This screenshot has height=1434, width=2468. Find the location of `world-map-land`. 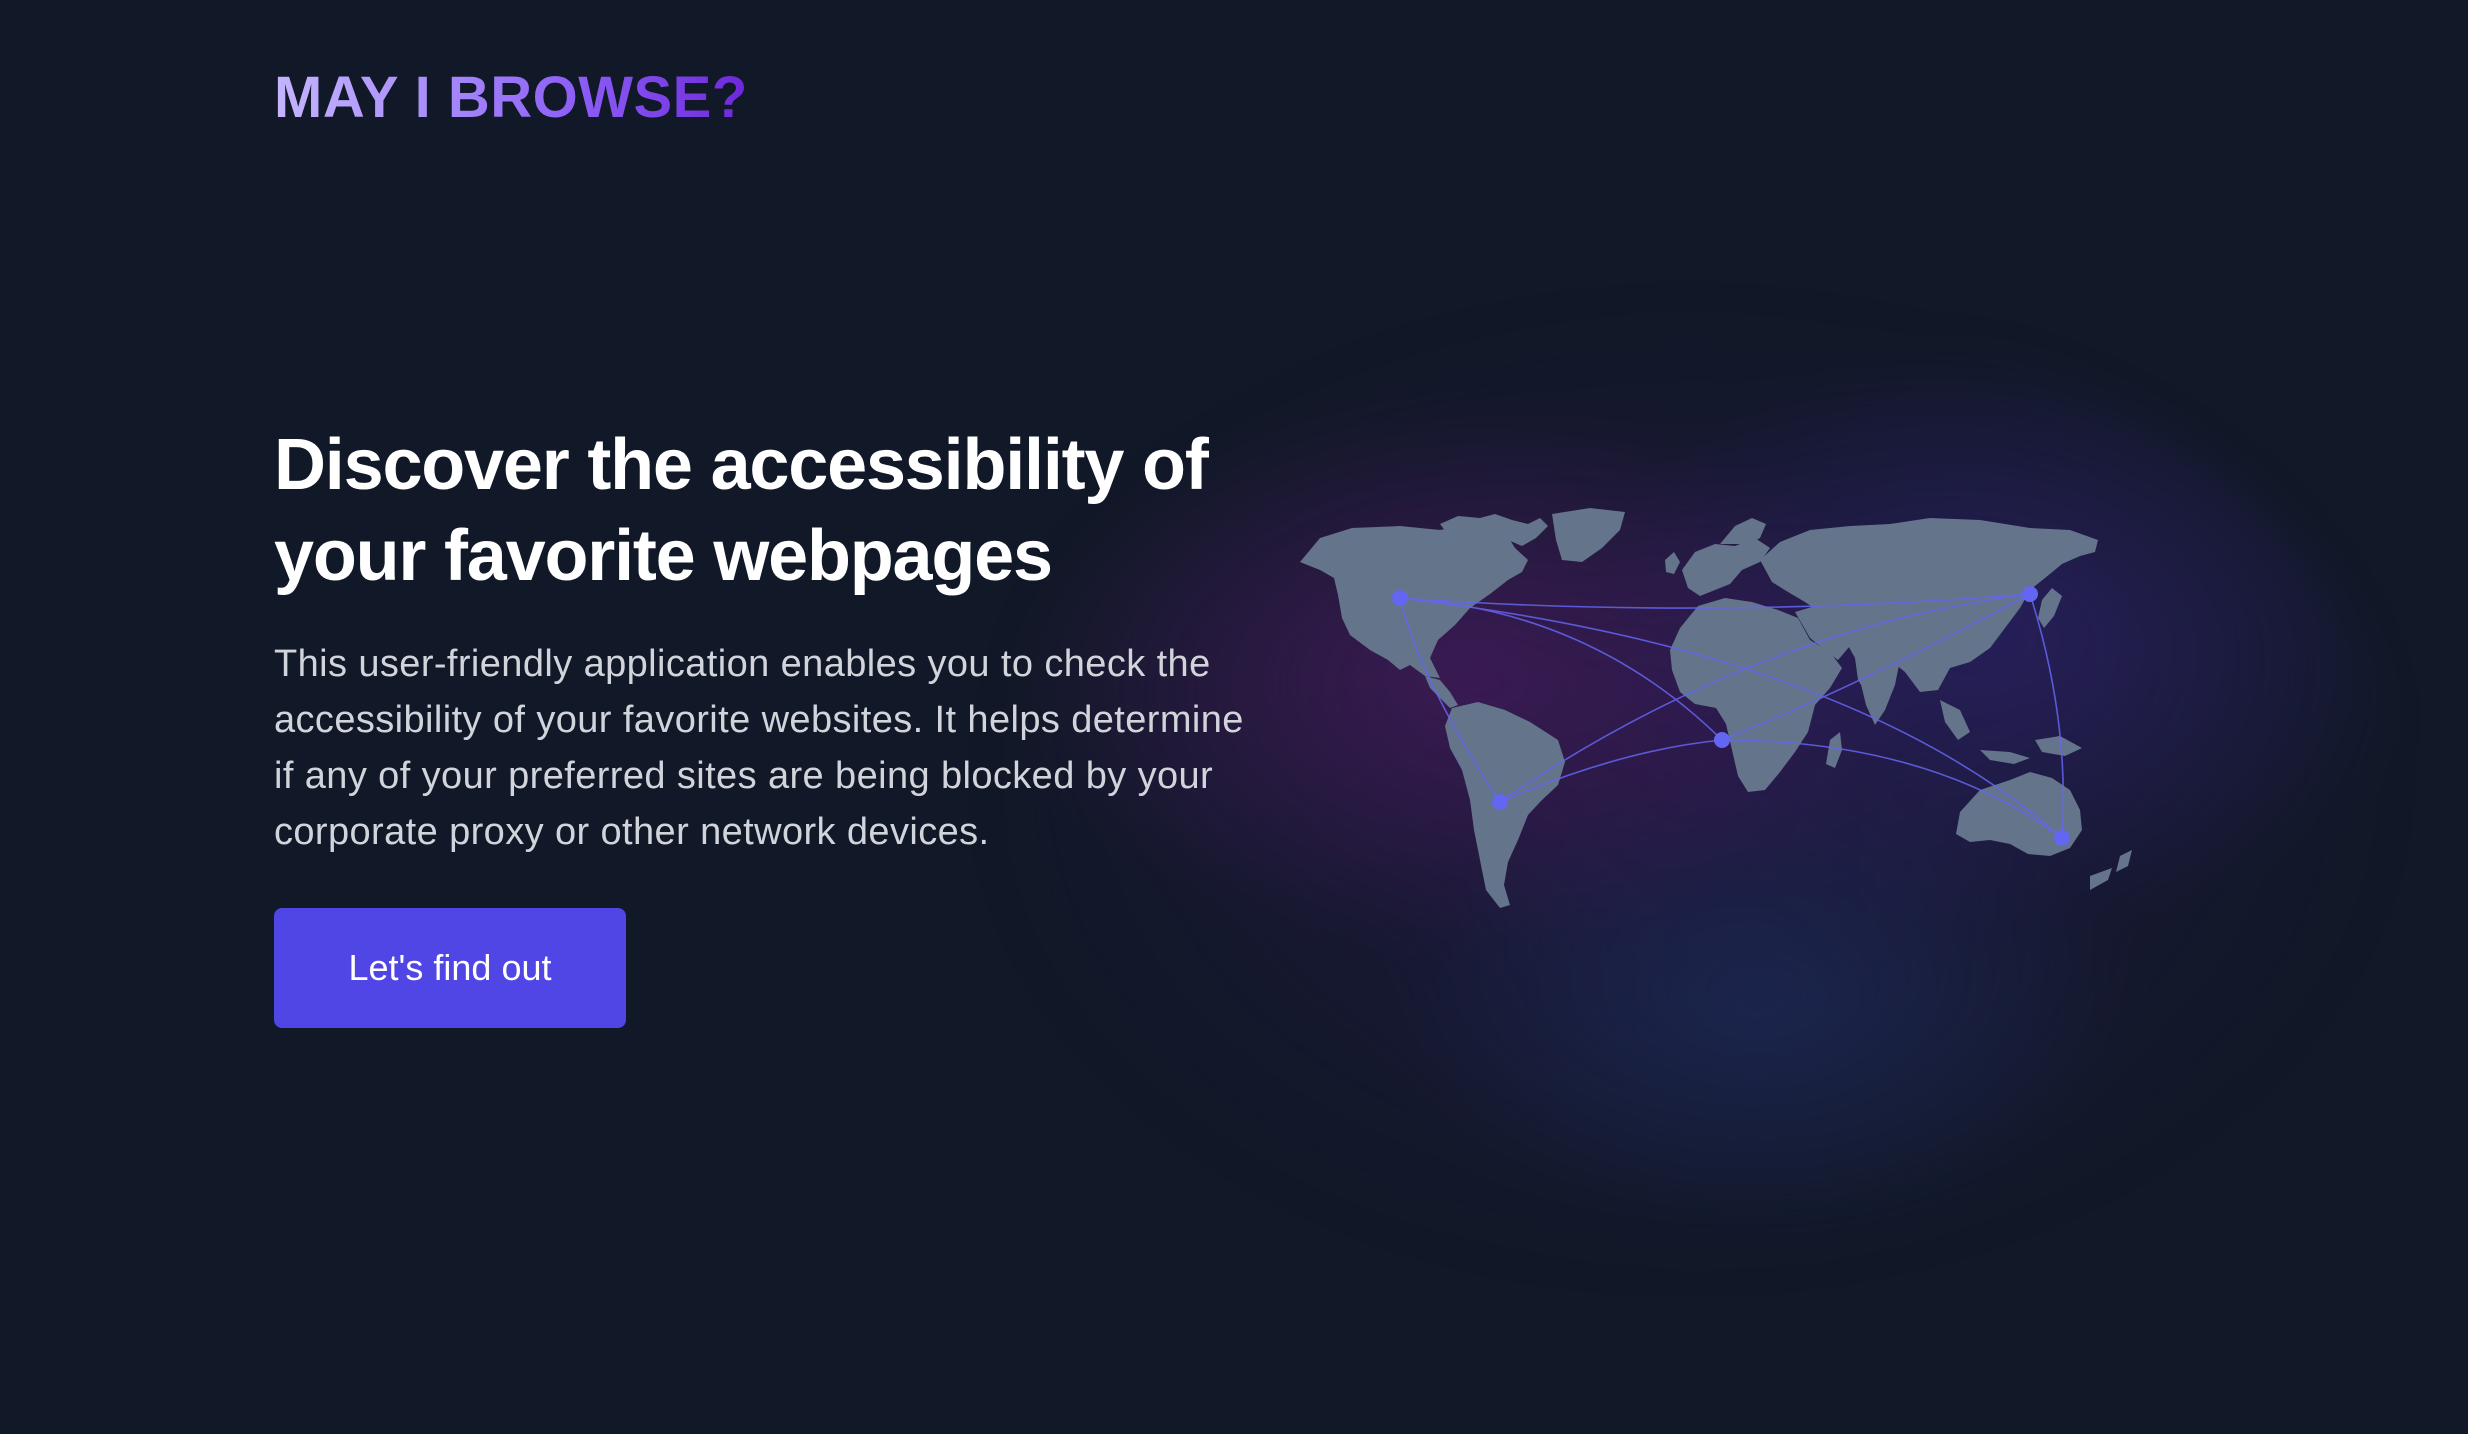

world-map-land is located at coordinates (1716, 708).